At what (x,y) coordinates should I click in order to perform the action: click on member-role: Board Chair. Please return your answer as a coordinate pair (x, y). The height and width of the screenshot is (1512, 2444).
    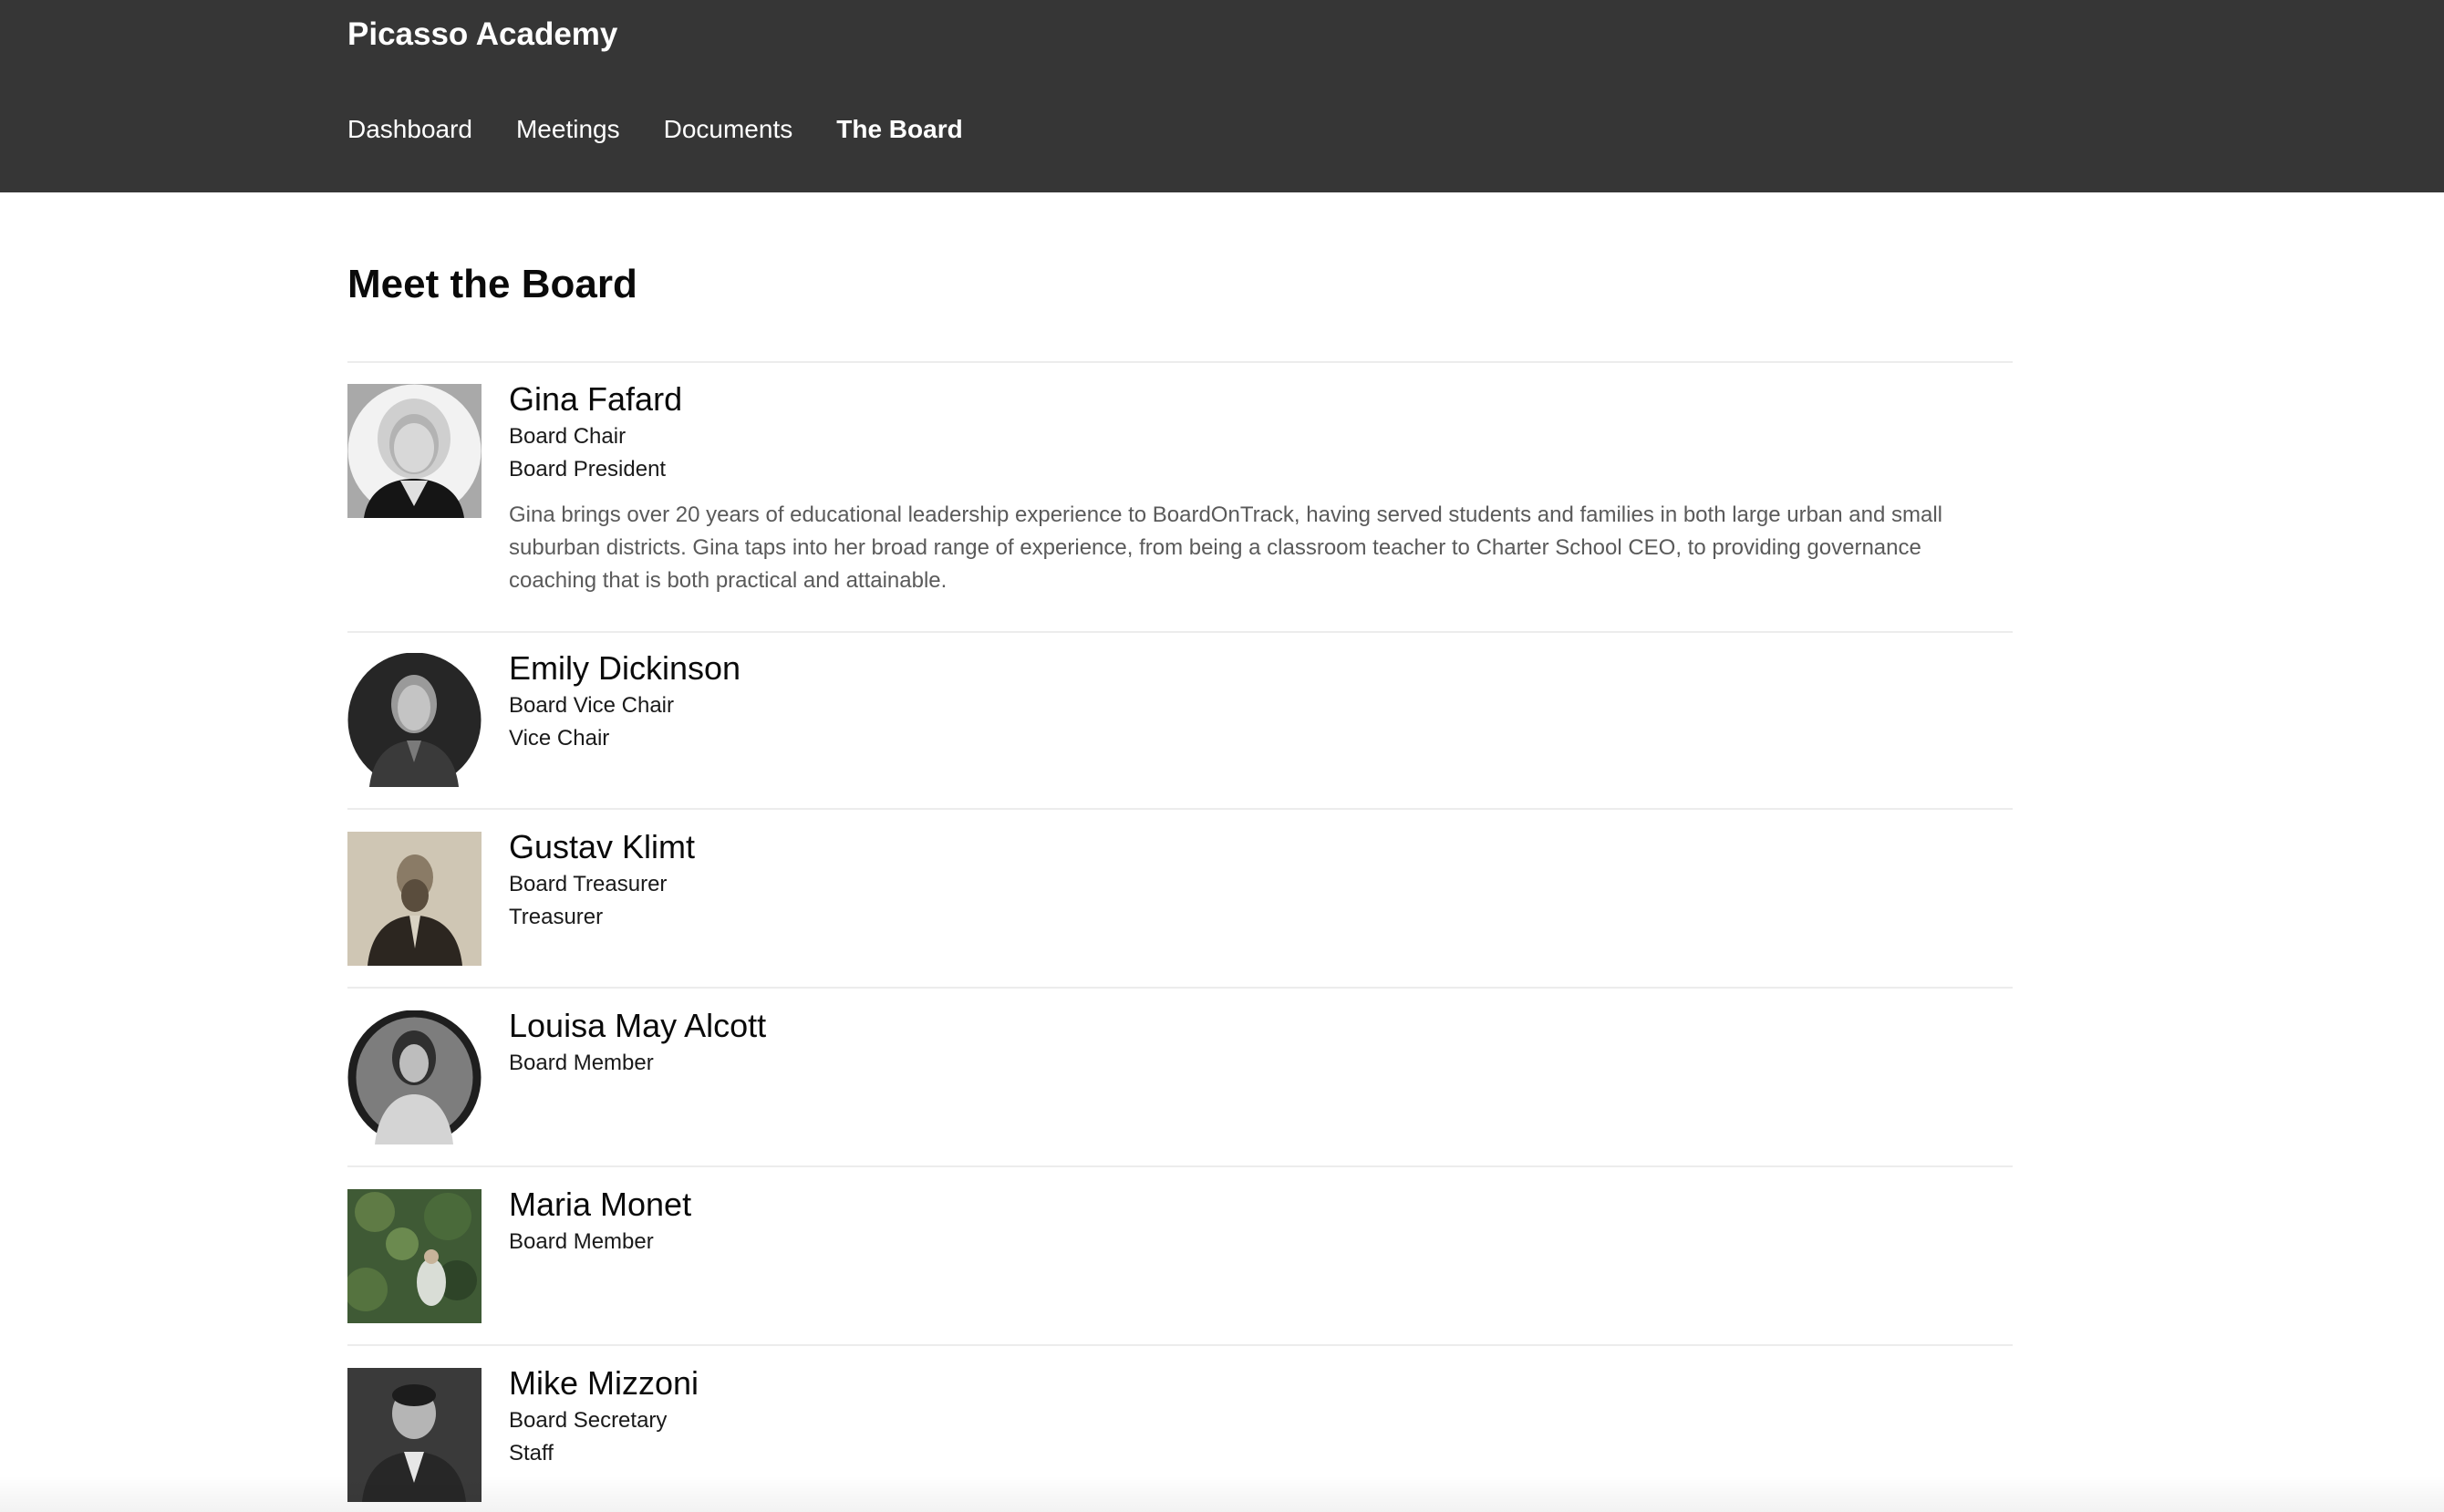
    Looking at the image, I should click on (568, 436).